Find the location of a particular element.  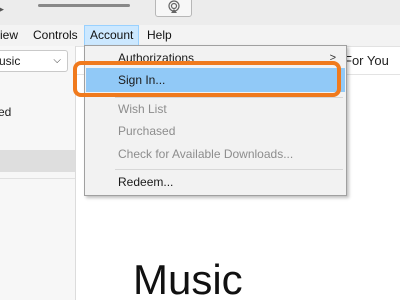

airplay-icon is located at coordinates (174, 6).